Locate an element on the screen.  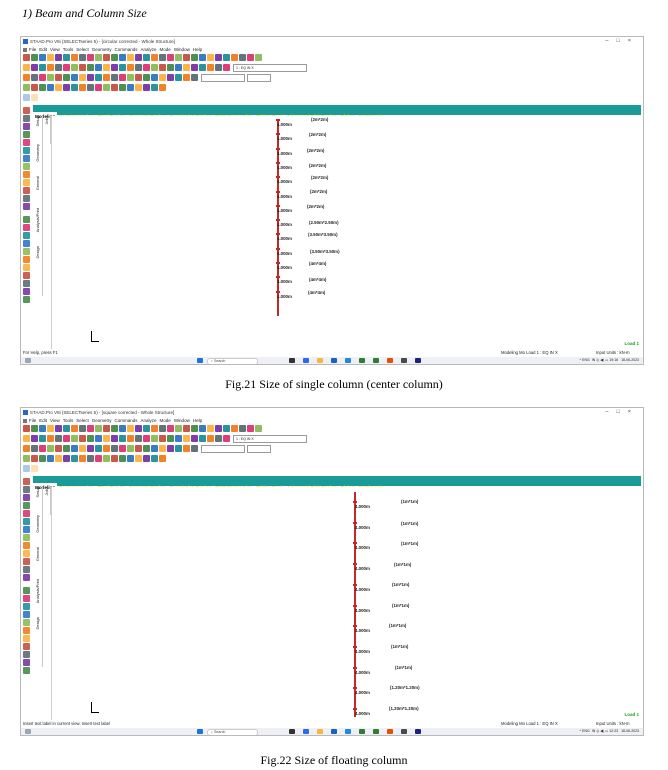
menu-item-analyze: Analyze is located at coordinates (149, 49).